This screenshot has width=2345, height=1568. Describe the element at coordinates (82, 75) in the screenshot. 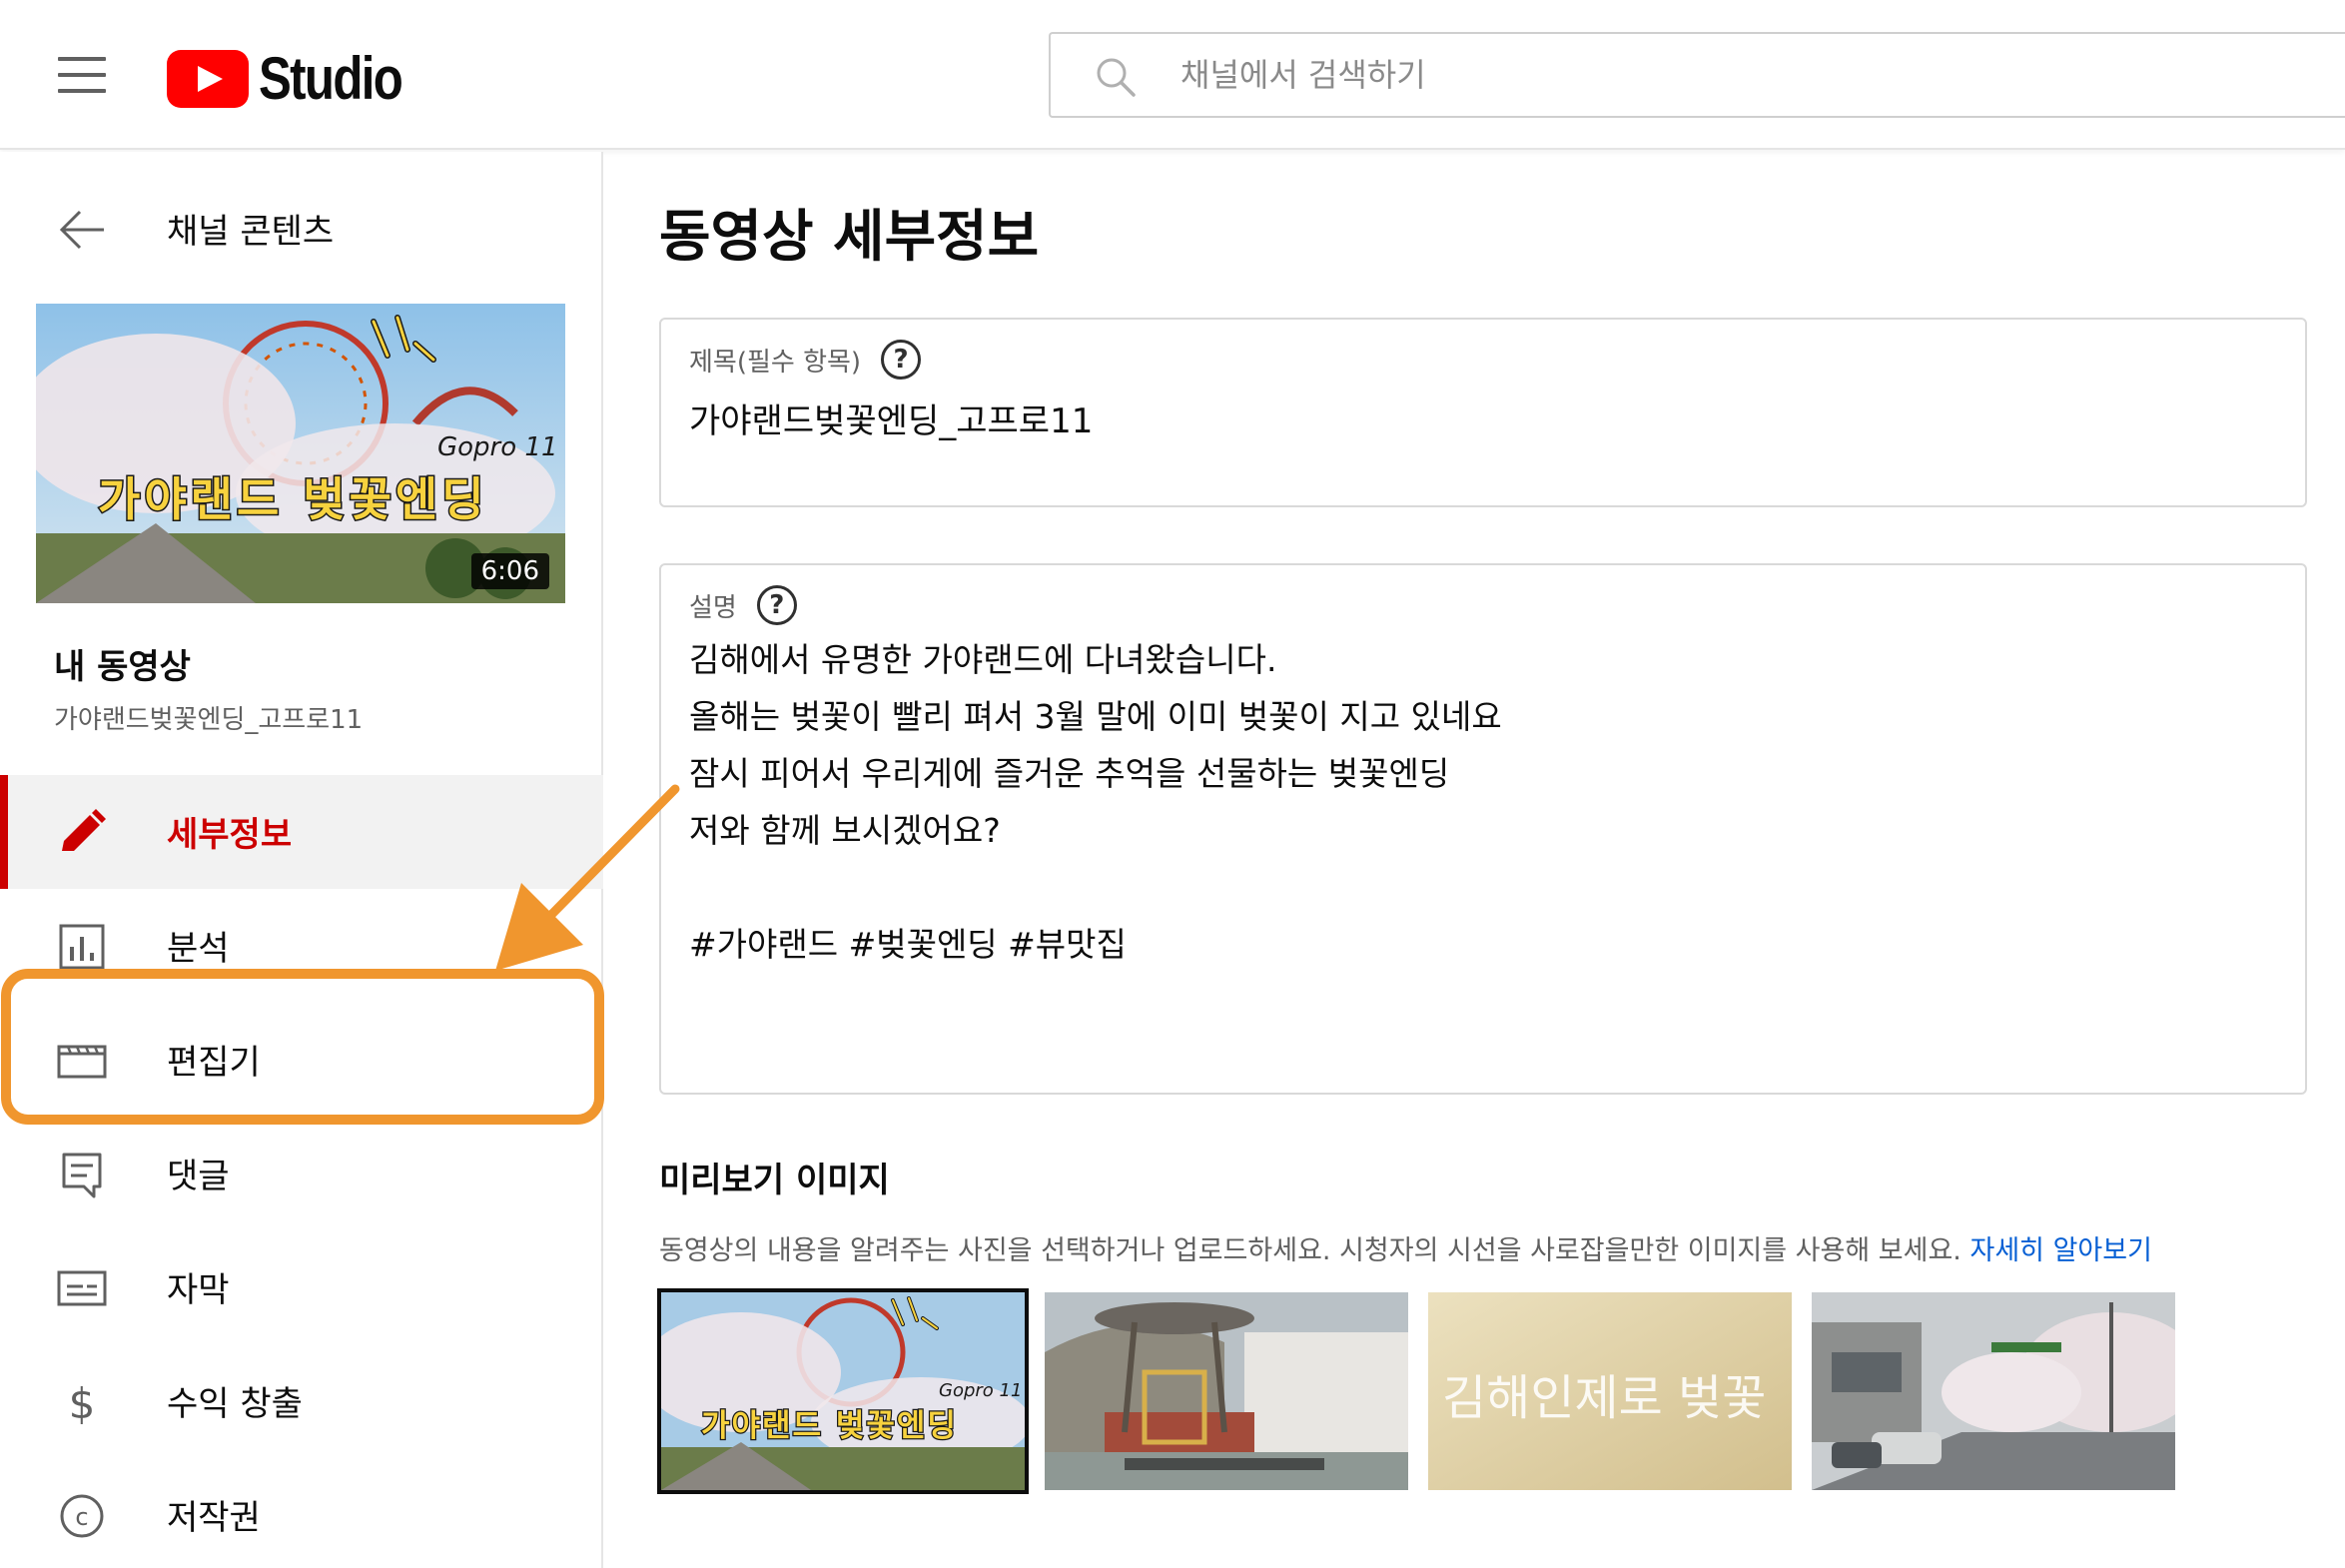

I see `hamburger-menu-icon` at that location.